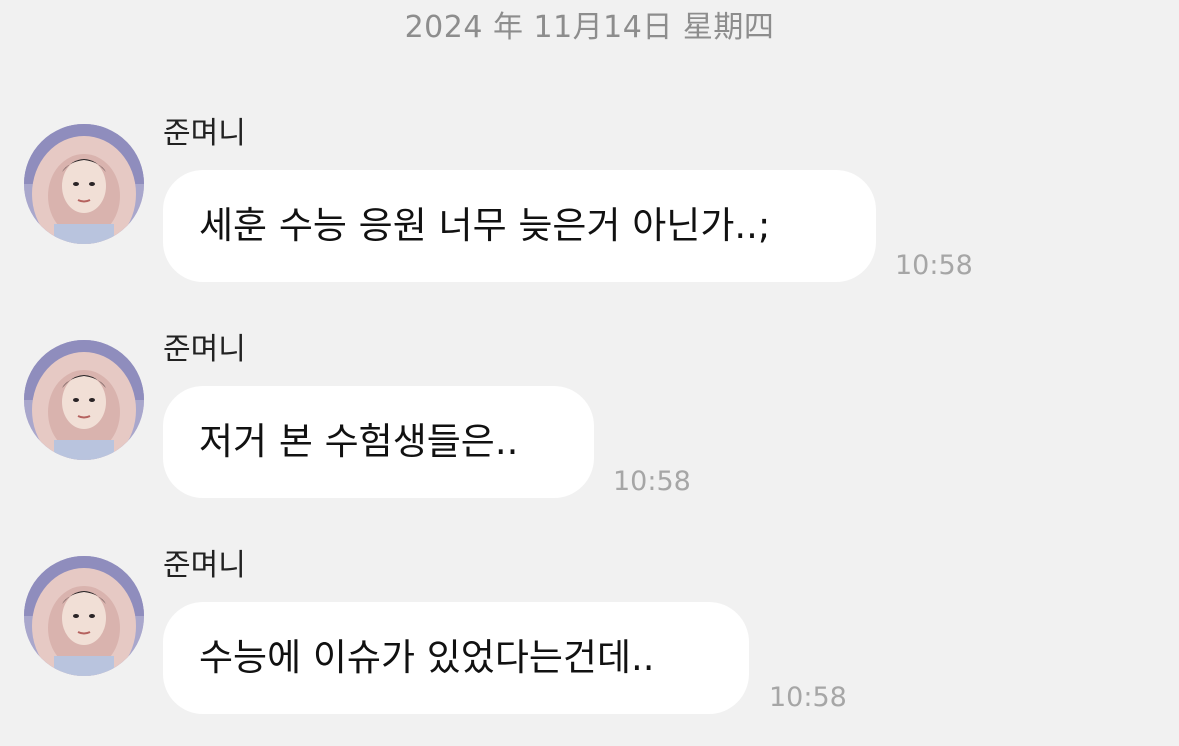 The image size is (1179, 746). What do you see at coordinates (519, 226) in the screenshot?
I see `message-bubble: 세훈 수능 응원 너무 늦은거 아닌가..;` at bounding box center [519, 226].